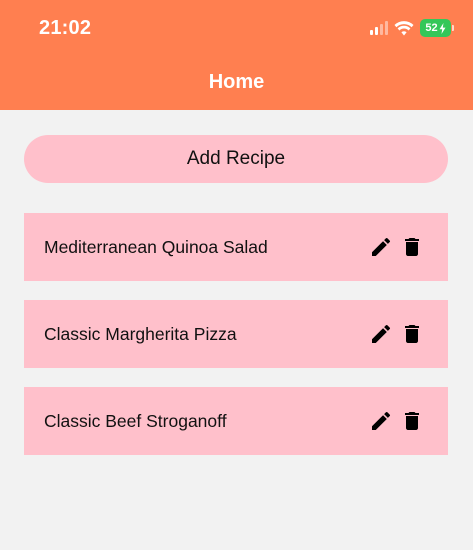 The height and width of the screenshot is (550, 473). I want to click on recipe-item: Mediterranean Quinoa Salad, so click(236, 247).